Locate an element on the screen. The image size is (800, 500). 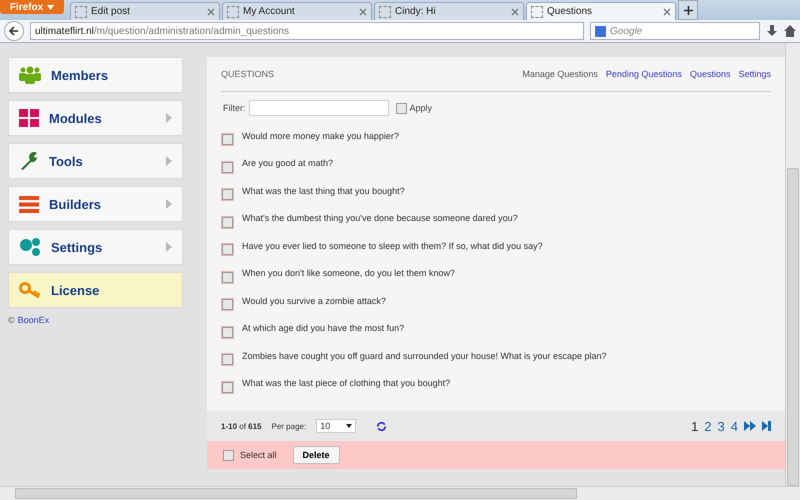
back-button is located at coordinates (14, 31).